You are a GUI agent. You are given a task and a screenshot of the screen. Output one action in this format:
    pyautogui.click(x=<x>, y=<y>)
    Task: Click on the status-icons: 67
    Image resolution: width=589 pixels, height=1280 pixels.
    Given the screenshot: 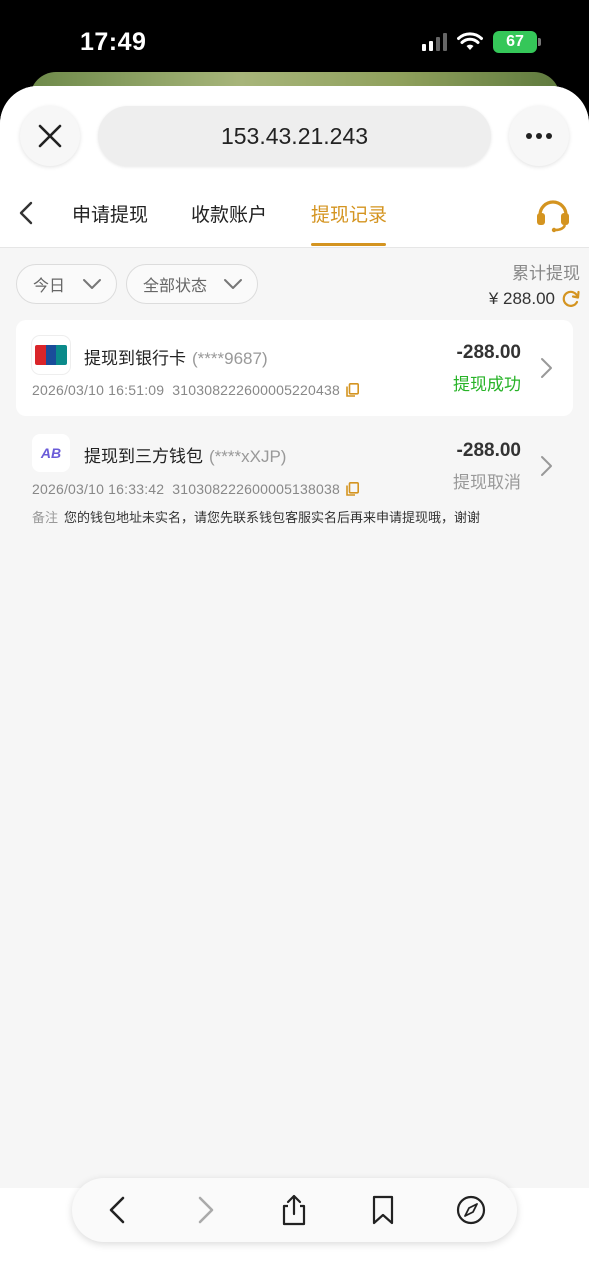 What is the action you would take?
    pyautogui.click(x=481, y=42)
    